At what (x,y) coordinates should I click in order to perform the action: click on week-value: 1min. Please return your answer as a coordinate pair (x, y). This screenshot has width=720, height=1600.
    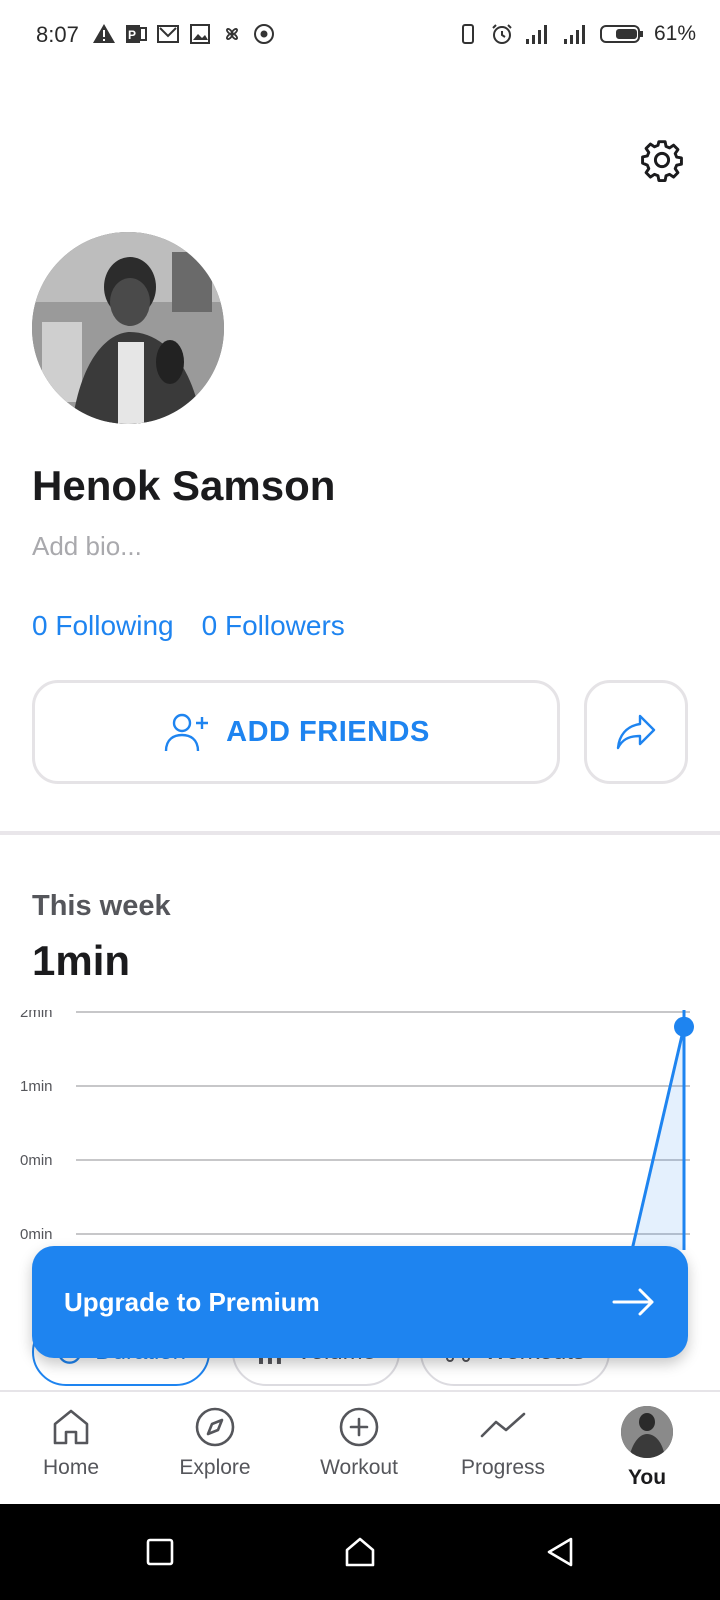
    Looking at the image, I should click on (81, 960).